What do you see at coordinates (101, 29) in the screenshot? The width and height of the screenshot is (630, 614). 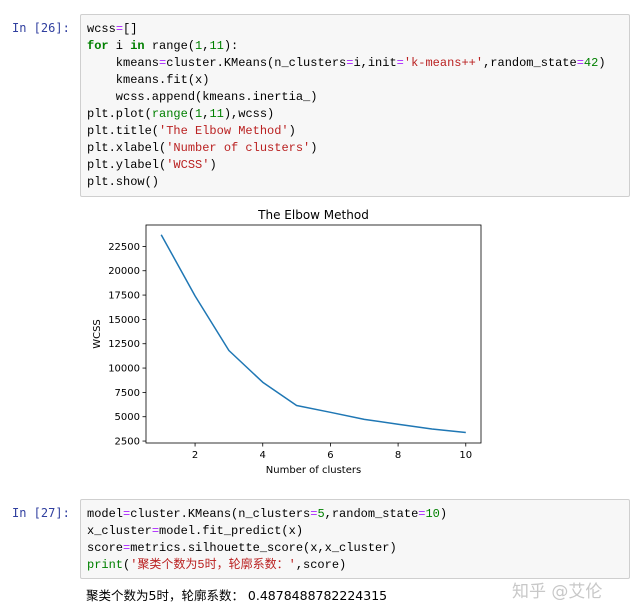 I see `code-token: wcss` at bounding box center [101, 29].